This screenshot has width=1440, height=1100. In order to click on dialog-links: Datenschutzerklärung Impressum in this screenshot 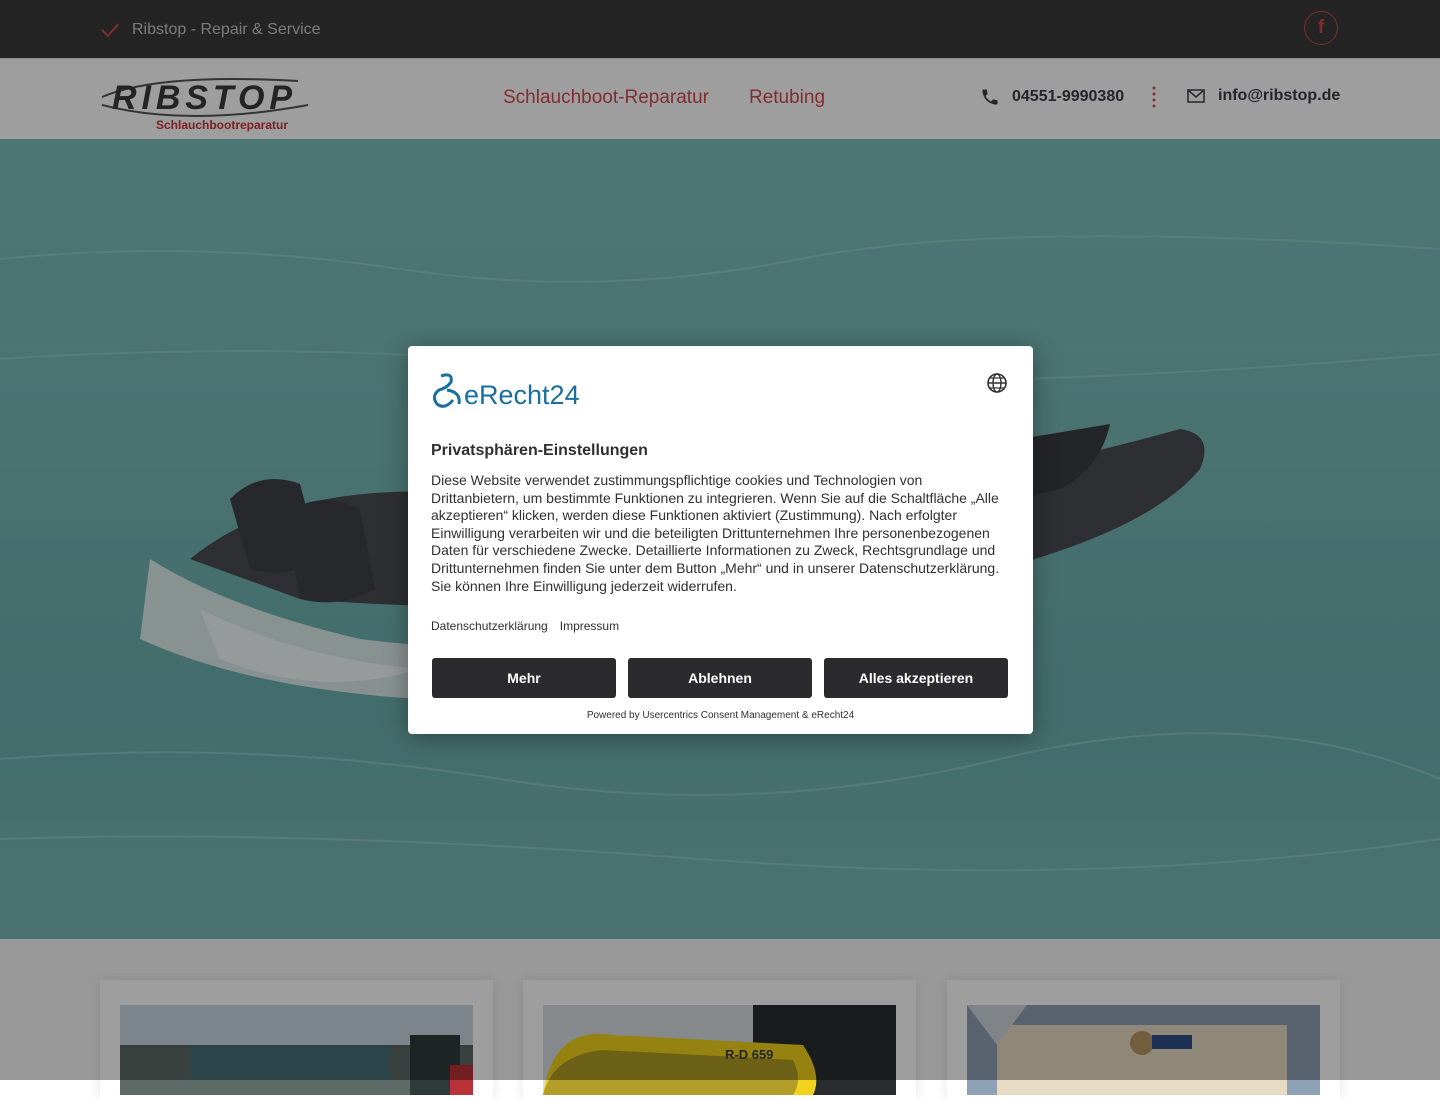, I will do `click(525, 626)`.